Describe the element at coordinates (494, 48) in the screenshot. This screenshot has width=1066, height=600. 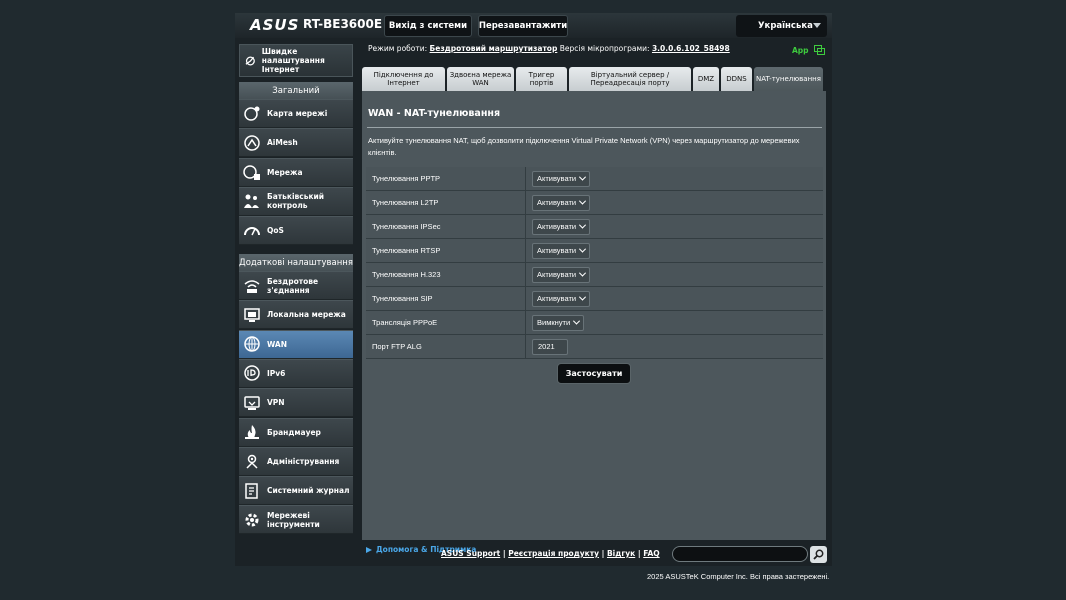
I see `mode-link: Бездротовий маршрутизатор` at that location.